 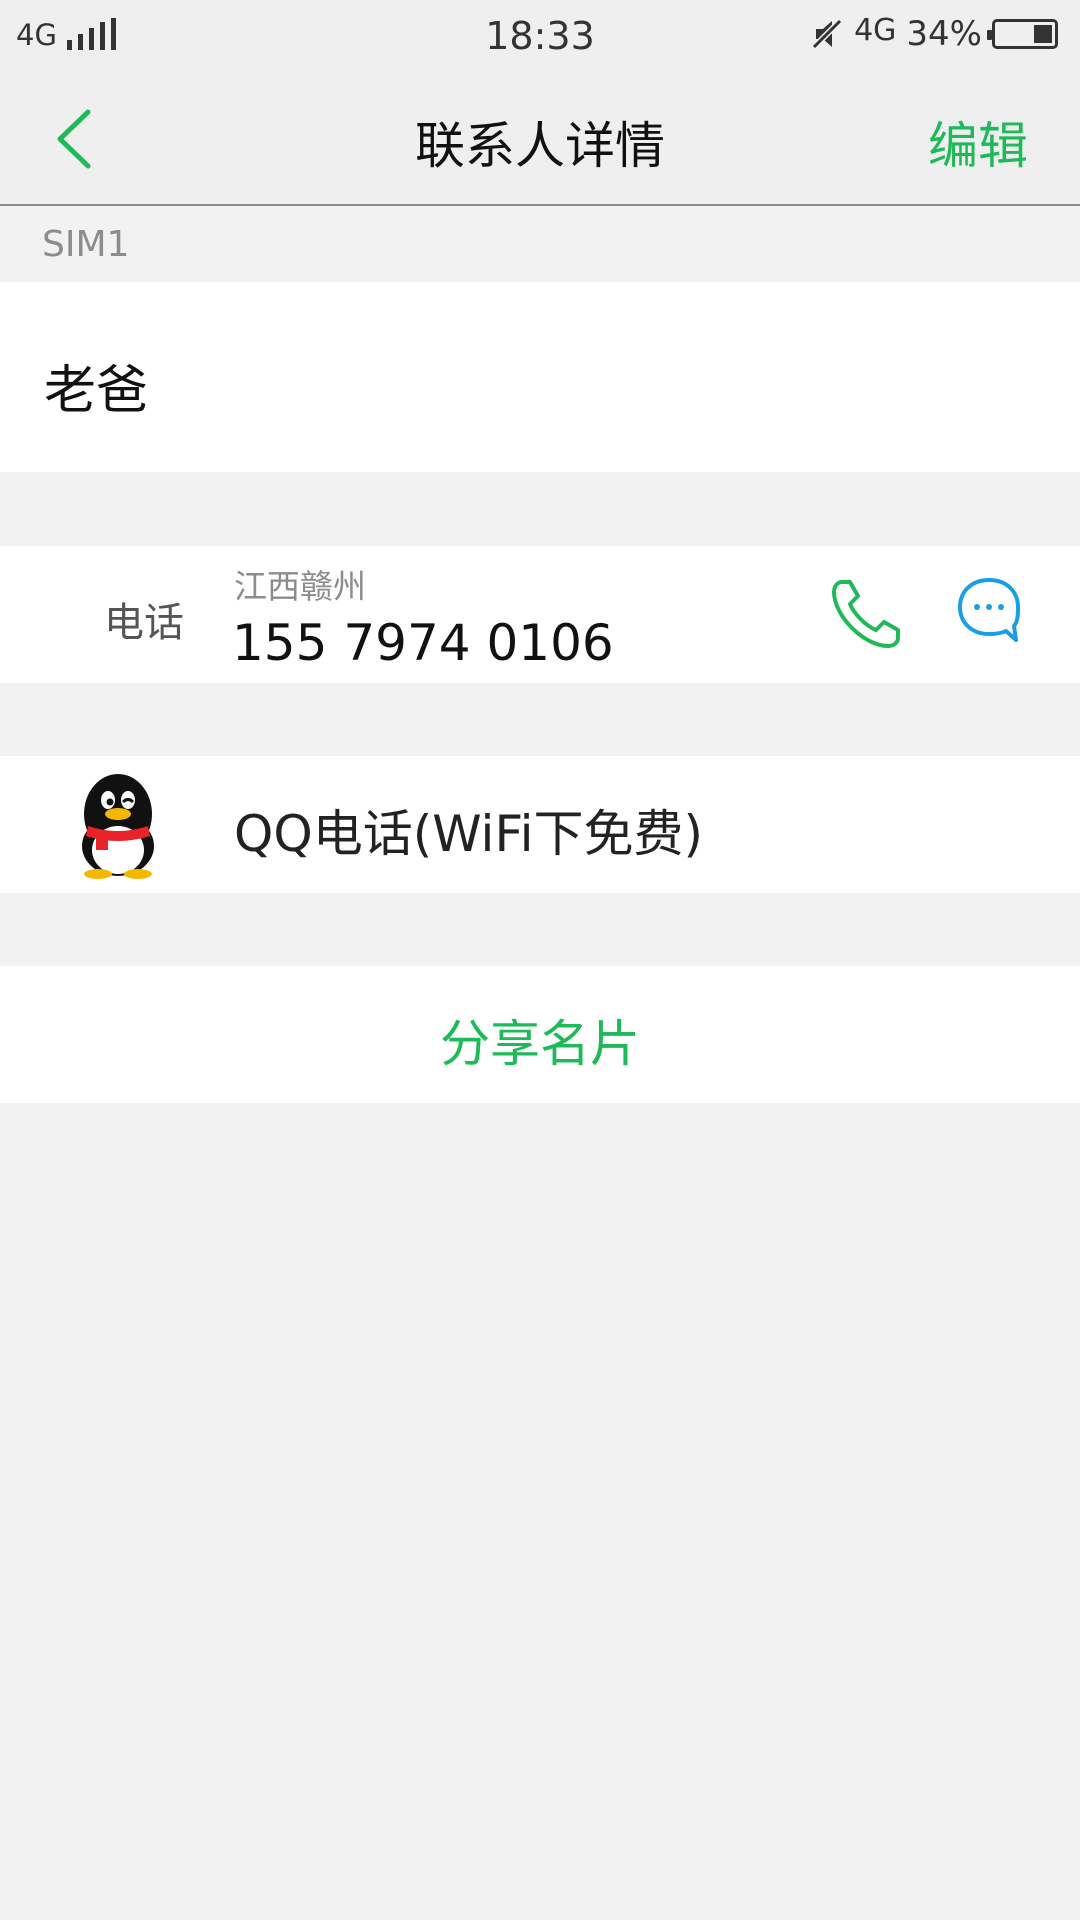 I want to click on qq-penguin-icon, so click(x=118, y=825).